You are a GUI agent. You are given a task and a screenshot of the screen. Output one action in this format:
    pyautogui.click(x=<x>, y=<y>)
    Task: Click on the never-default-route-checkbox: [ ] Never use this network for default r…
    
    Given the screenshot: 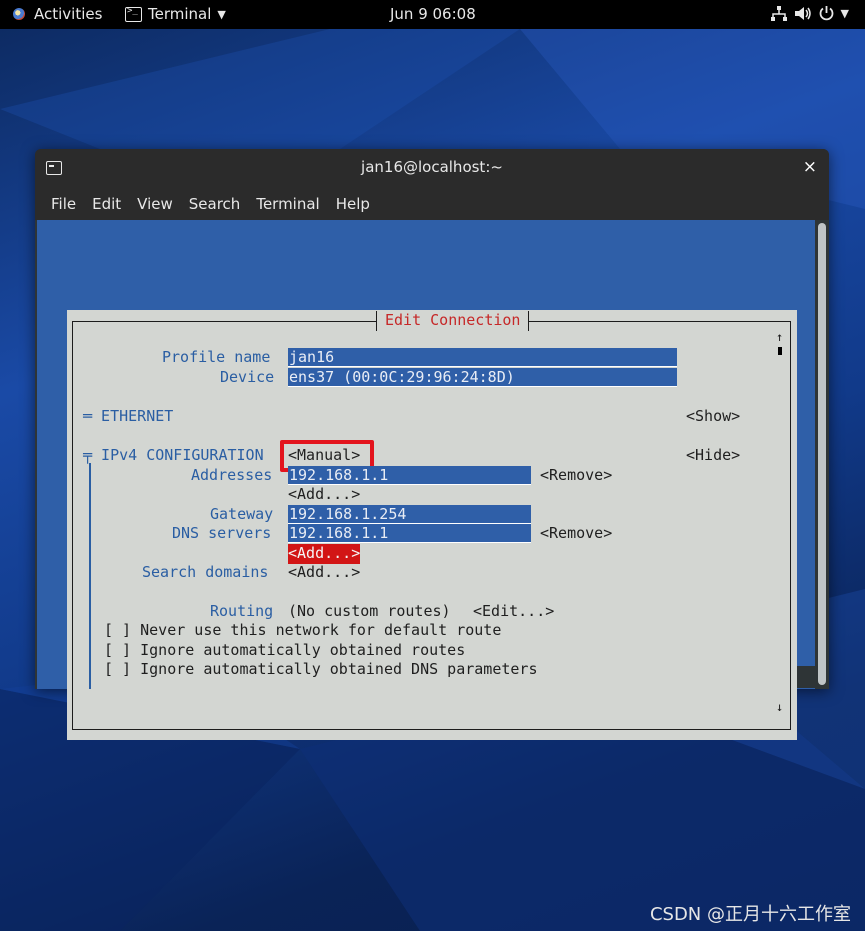 What is the action you would take?
    pyautogui.click(x=302, y=631)
    